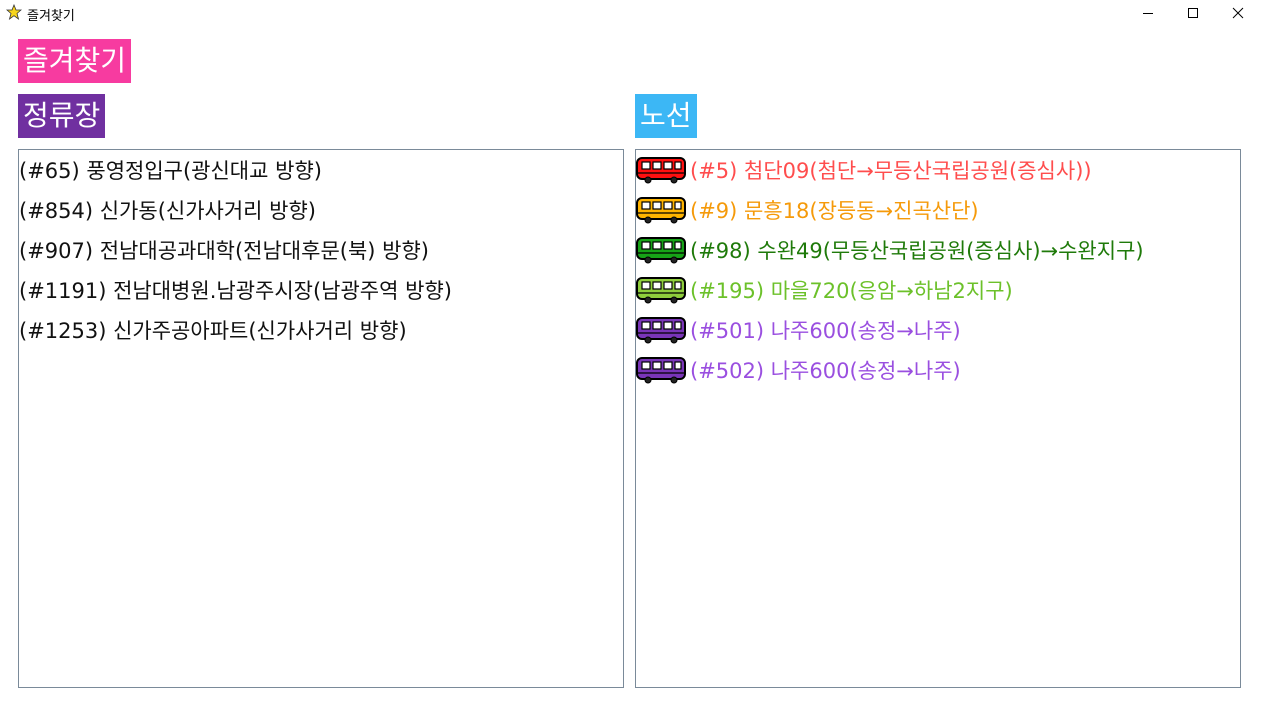  I want to click on page-title: 즐겨찾기, so click(75, 61).